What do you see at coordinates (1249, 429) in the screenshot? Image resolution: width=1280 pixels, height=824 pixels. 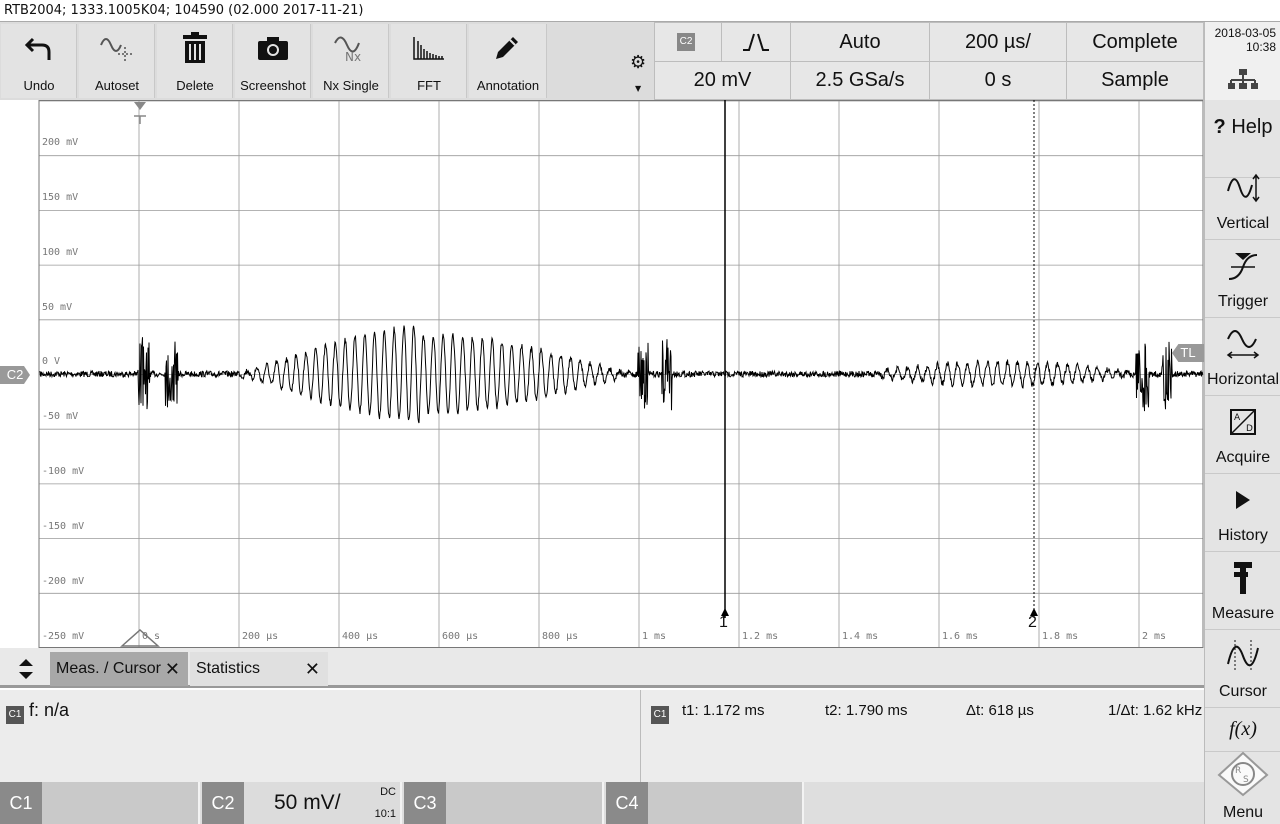 I see `svg-text: D` at bounding box center [1249, 429].